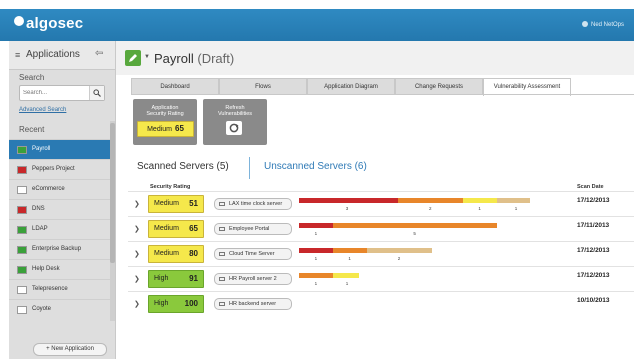 This screenshot has width=634, height=359. What do you see at coordinates (133, 58) in the screenshot?
I see `edit-button` at bounding box center [133, 58].